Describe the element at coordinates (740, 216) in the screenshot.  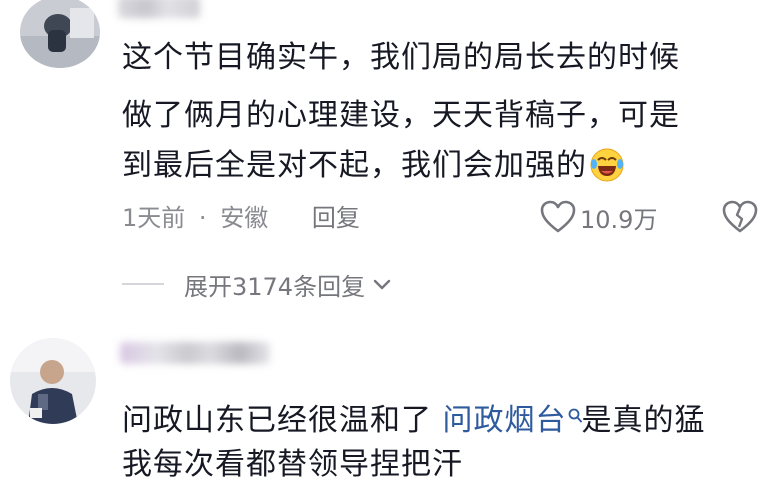
I see `broken-heart-icon` at that location.